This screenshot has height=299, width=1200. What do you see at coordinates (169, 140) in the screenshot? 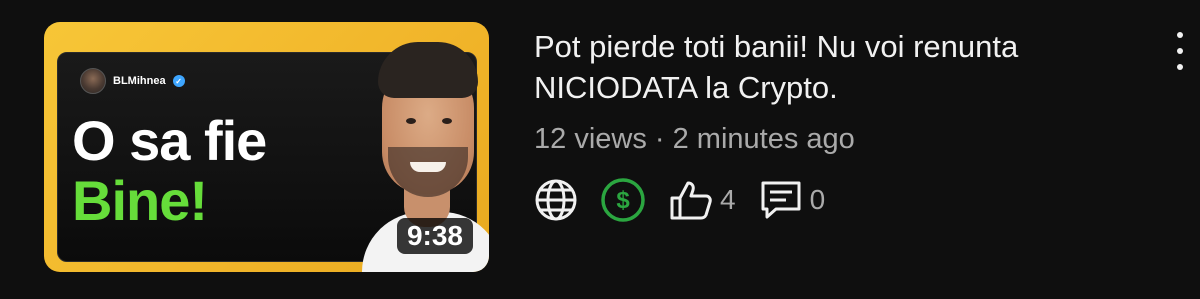
I see `thumbnail-headline-line1: O sa fie` at bounding box center [169, 140].